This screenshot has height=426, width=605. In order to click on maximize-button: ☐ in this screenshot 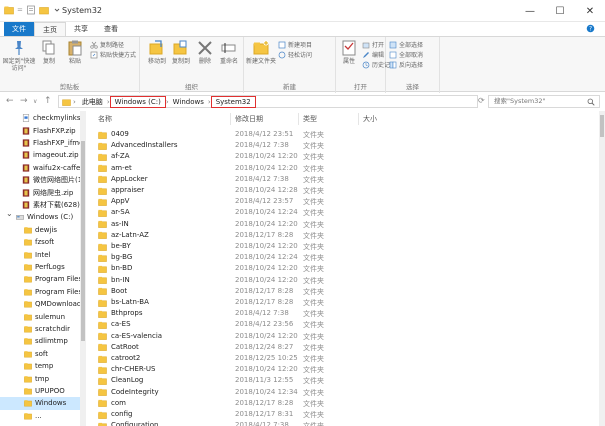, I will do `click(560, 11)`.